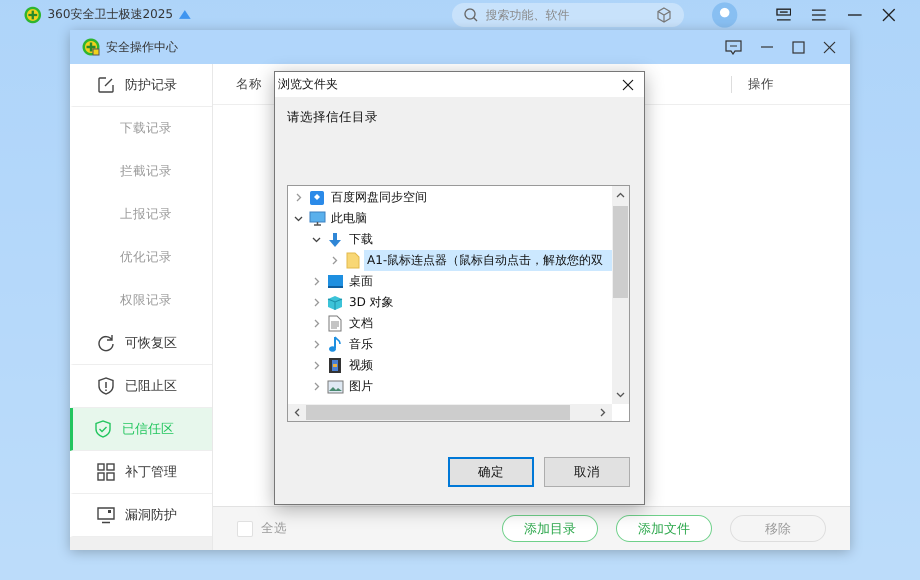  What do you see at coordinates (141, 472) in the screenshot?
I see `sidebar-item: 补丁管理` at bounding box center [141, 472].